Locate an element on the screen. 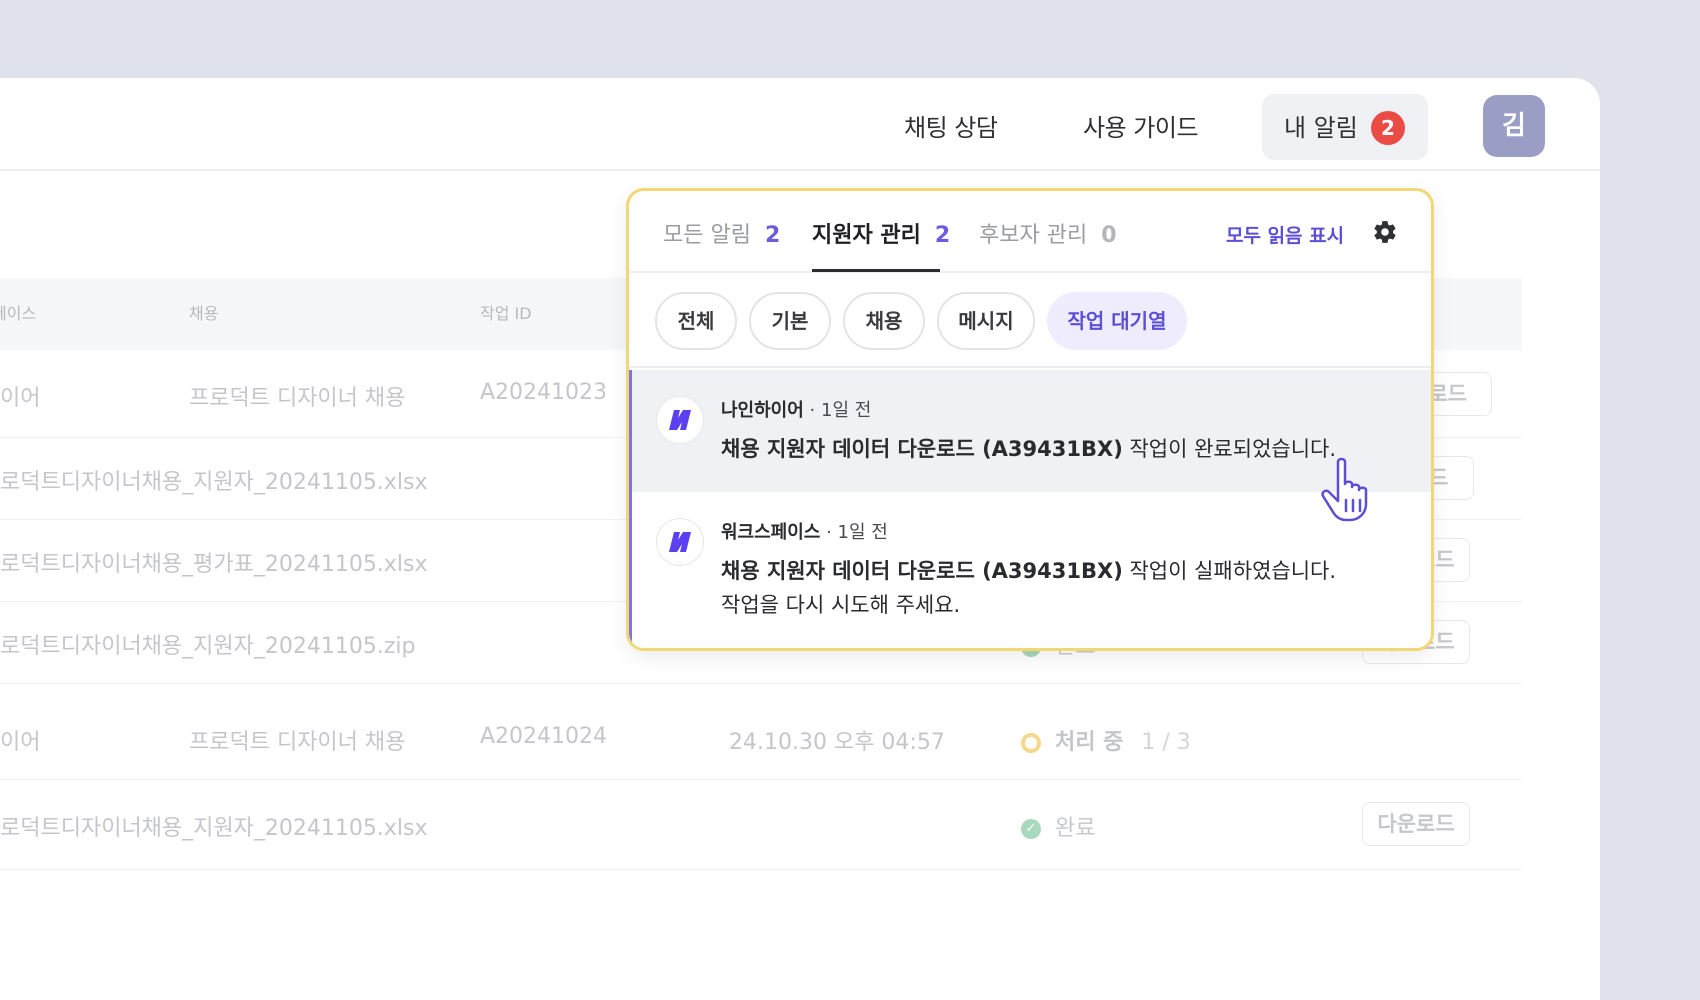 The width and height of the screenshot is (1700, 1000). top-bar: 채팅 상담 사용 가이드 내 알림 2 김 is located at coordinates (800, 124).